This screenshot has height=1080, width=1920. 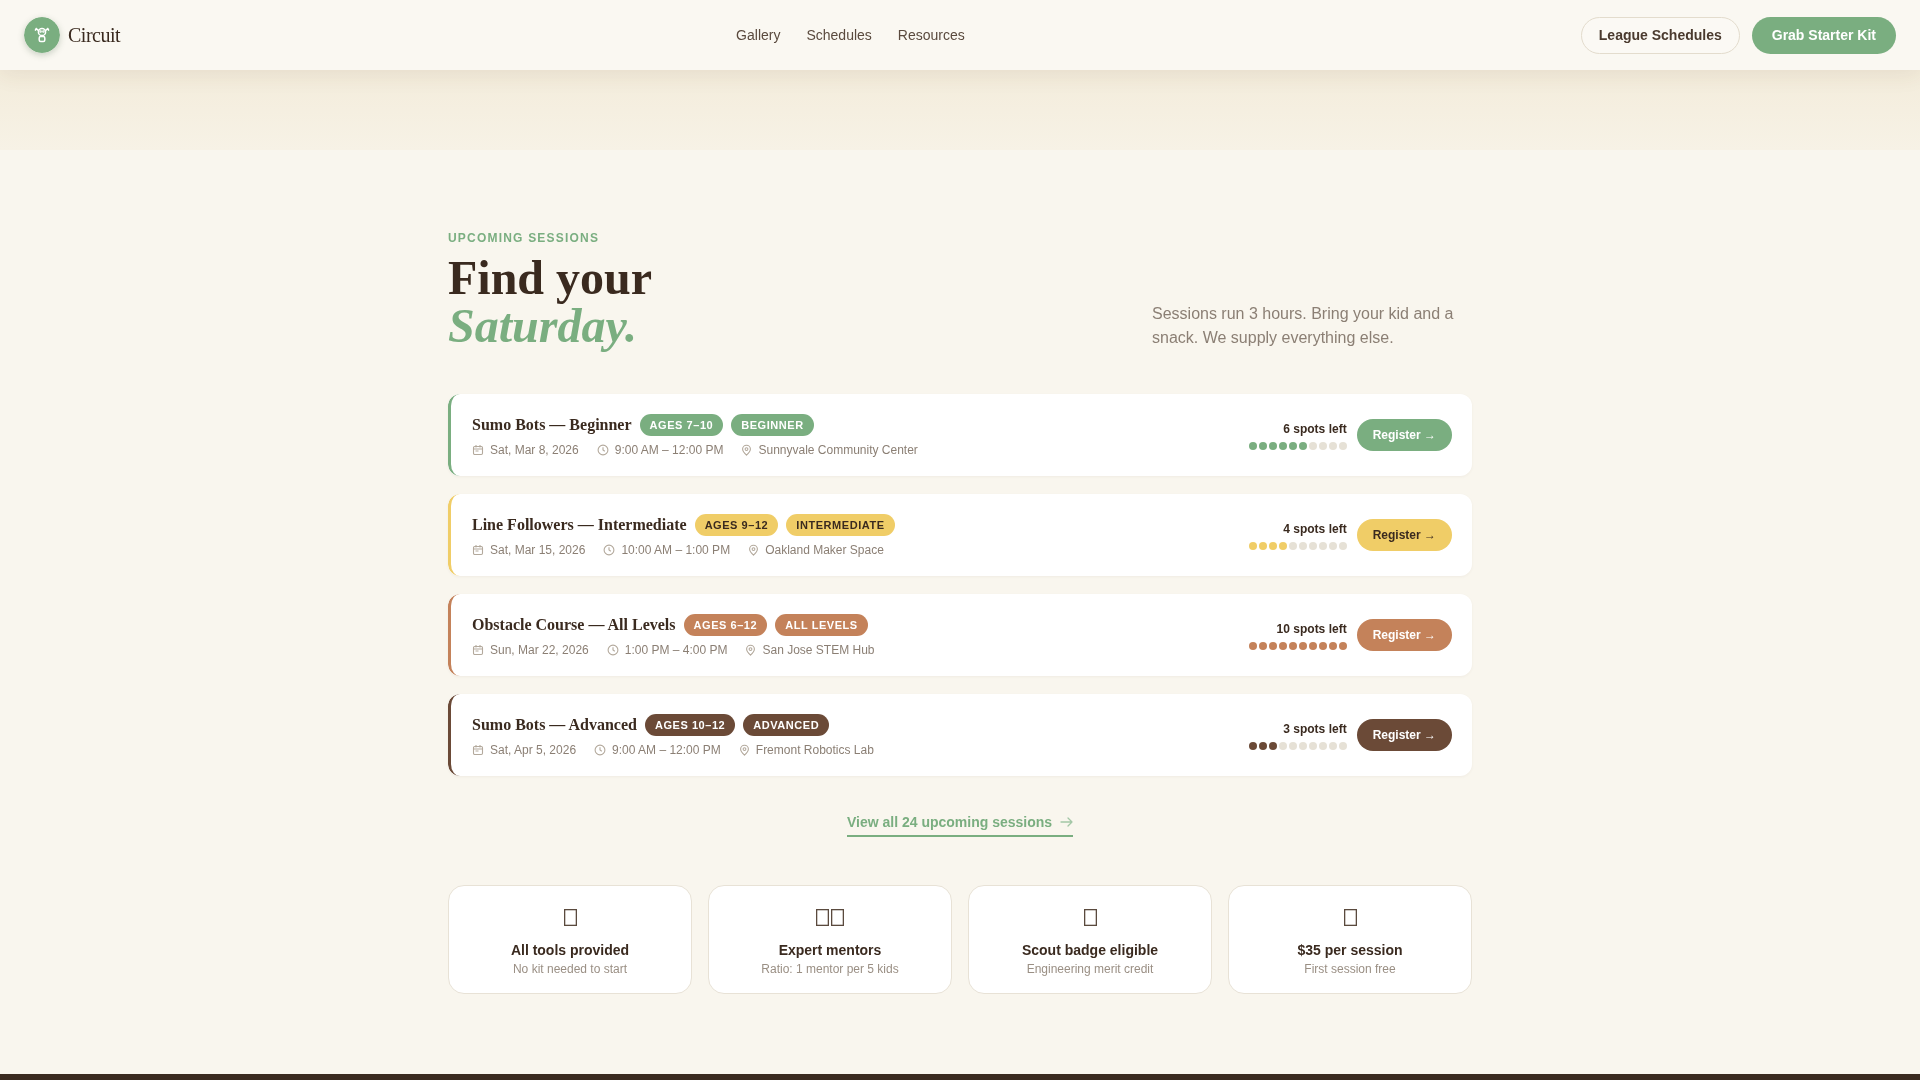 What do you see at coordinates (1350, 950) in the screenshot?
I see `feature-title: $35 per session` at bounding box center [1350, 950].